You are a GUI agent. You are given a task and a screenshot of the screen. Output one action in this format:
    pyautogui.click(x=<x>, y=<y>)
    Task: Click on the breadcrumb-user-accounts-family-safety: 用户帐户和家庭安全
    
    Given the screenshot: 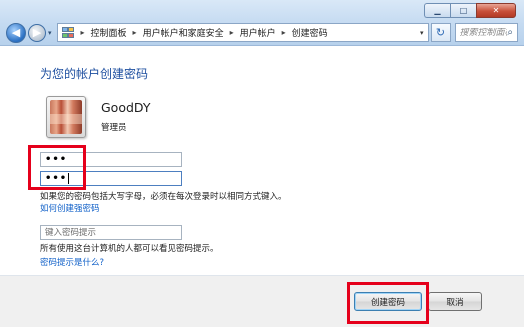 What is the action you would take?
    pyautogui.click(x=183, y=32)
    